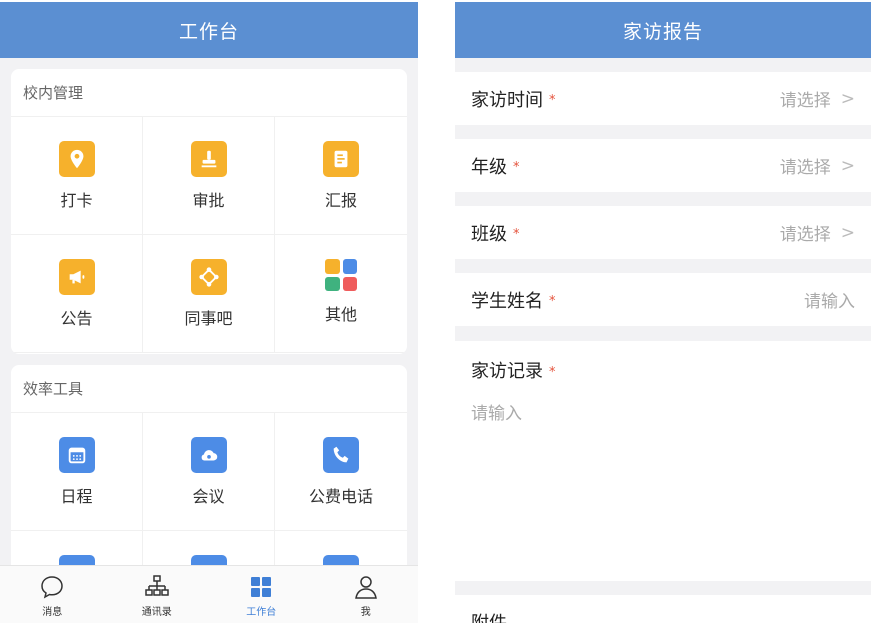 The height and width of the screenshot is (623, 871). What do you see at coordinates (76, 200) in the screenshot?
I see `app-label: 打卡` at bounding box center [76, 200].